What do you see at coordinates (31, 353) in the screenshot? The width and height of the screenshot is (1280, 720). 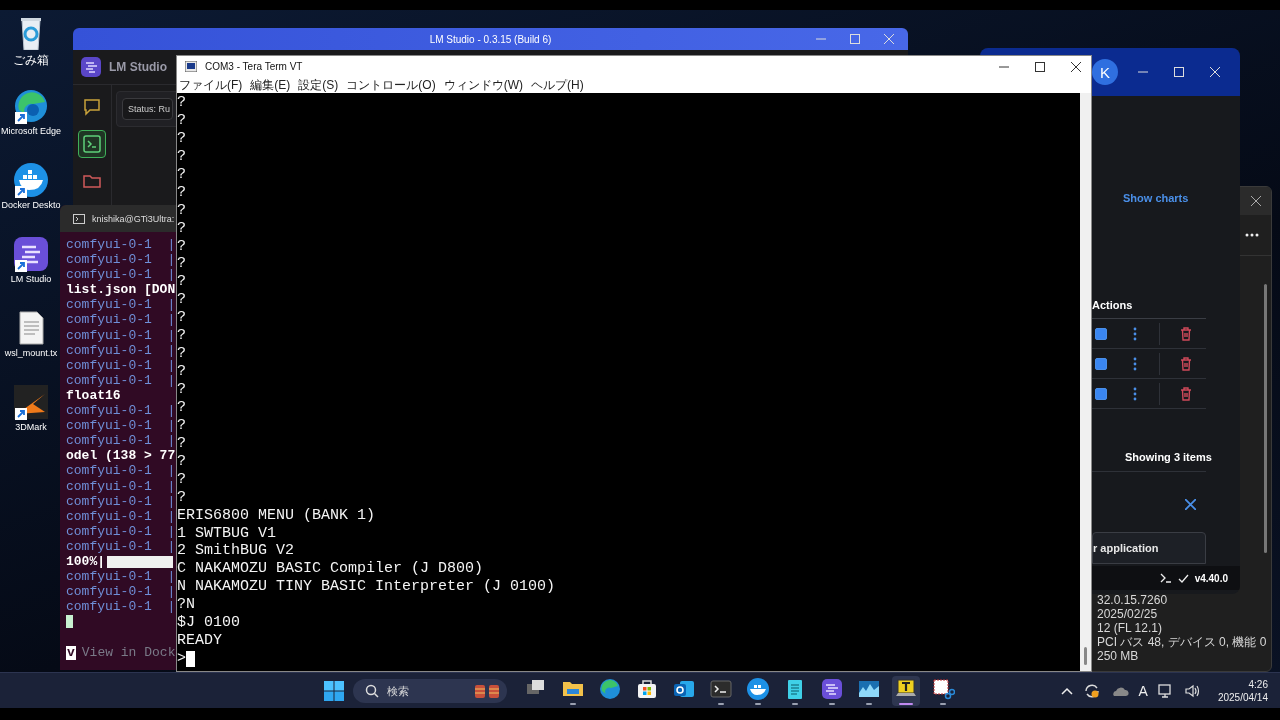 I see `icon-label: wsl_mount.tx` at bounding box center [31, 353].